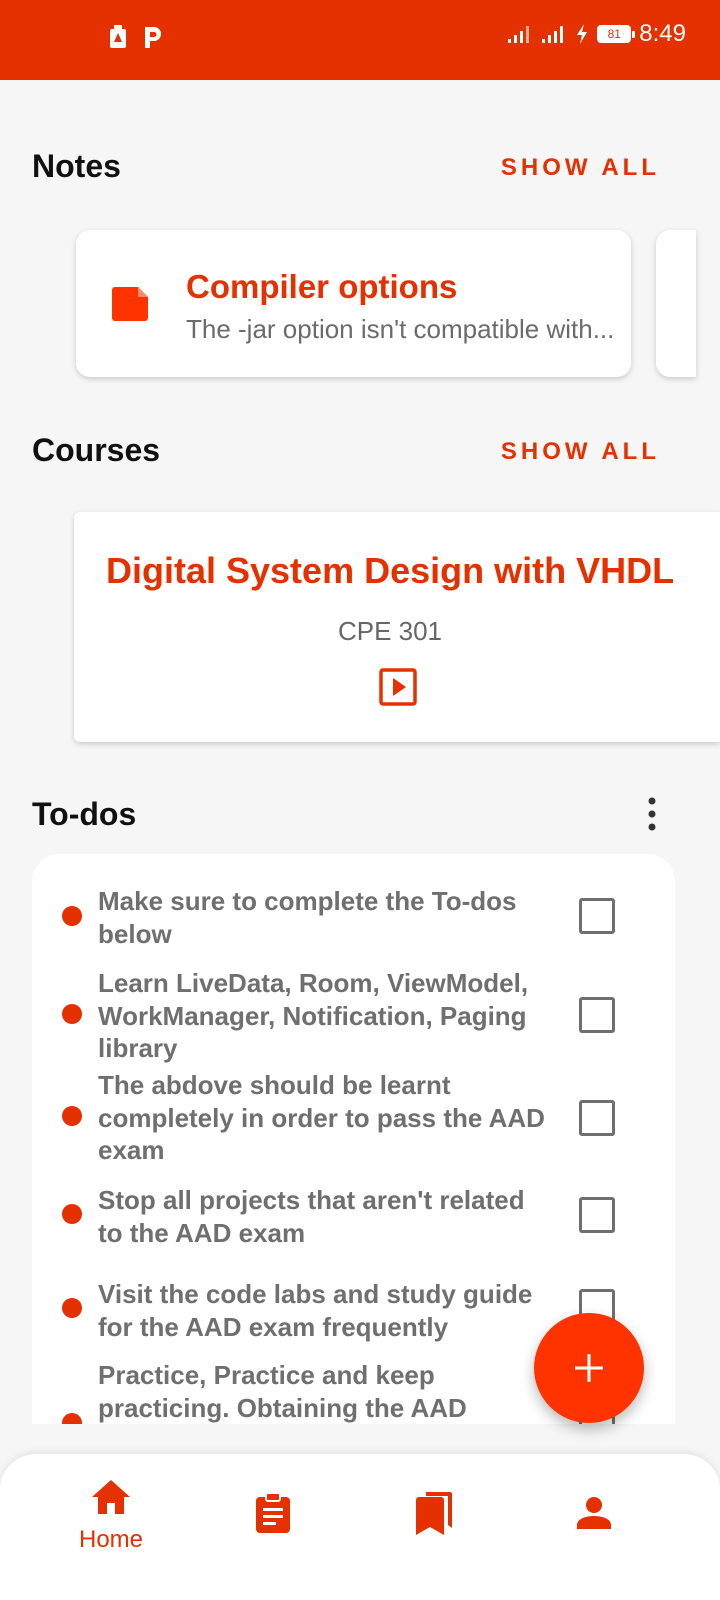 This screenshot has height=1600, width=720. Describe the element at coordinates (273, 1512) in the screenshot. I see `assignment-icon` at that location.